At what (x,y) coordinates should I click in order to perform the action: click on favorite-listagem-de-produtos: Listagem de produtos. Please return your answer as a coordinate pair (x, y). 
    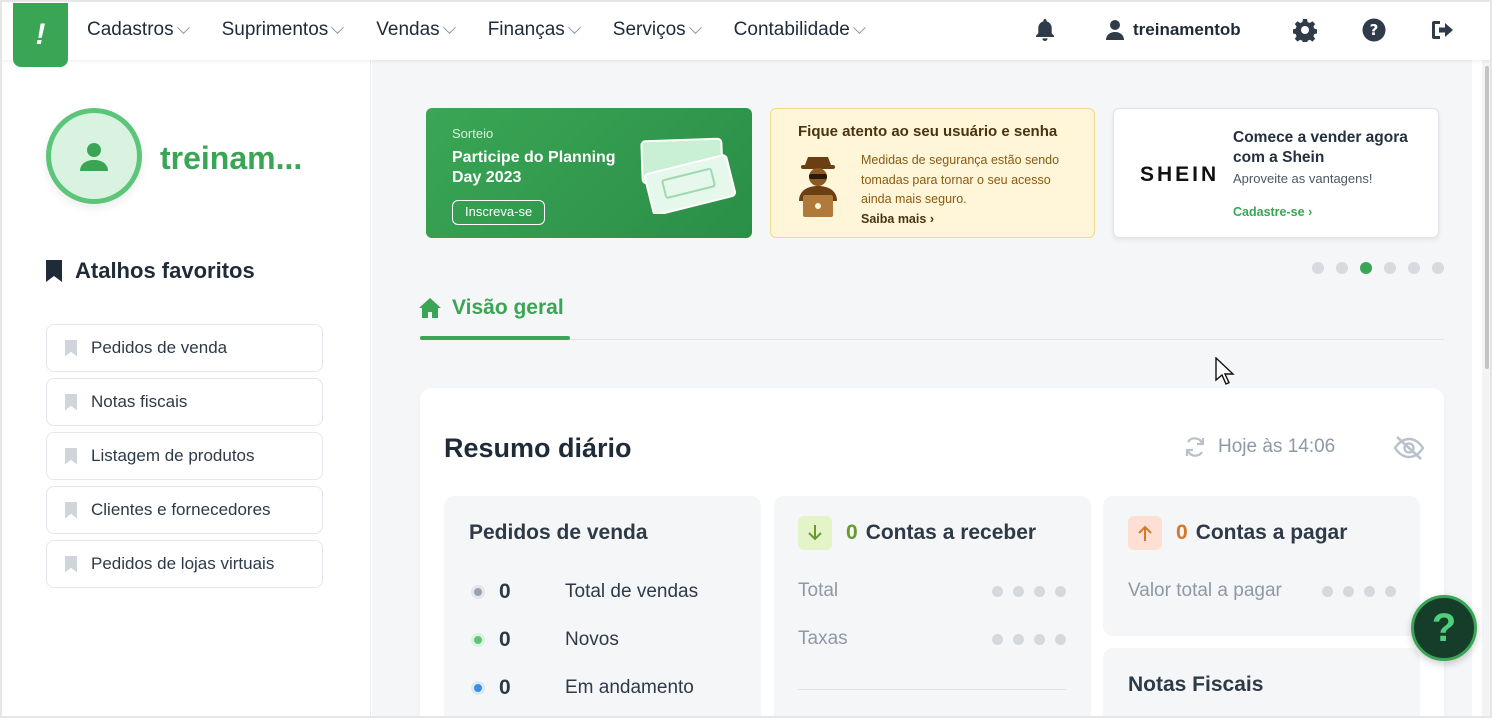
    Looking at the image, I should click on (184, 456).